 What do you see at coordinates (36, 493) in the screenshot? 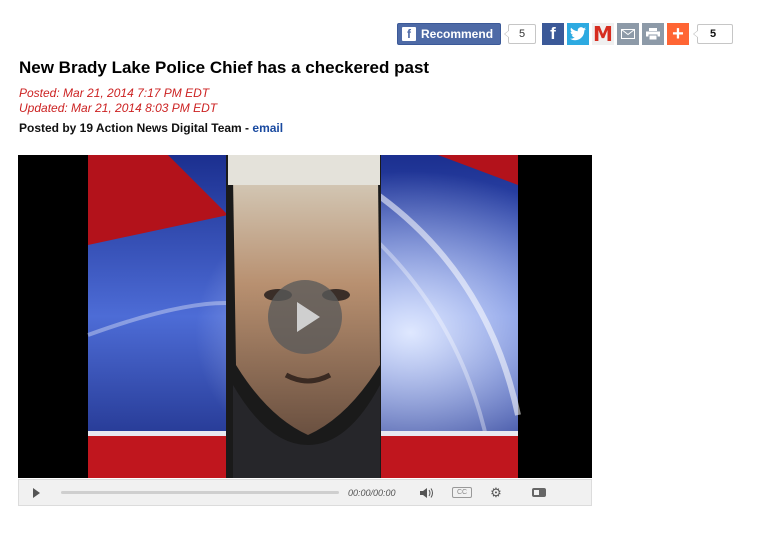
I see `play-icon` at bounding box center [36, 493].